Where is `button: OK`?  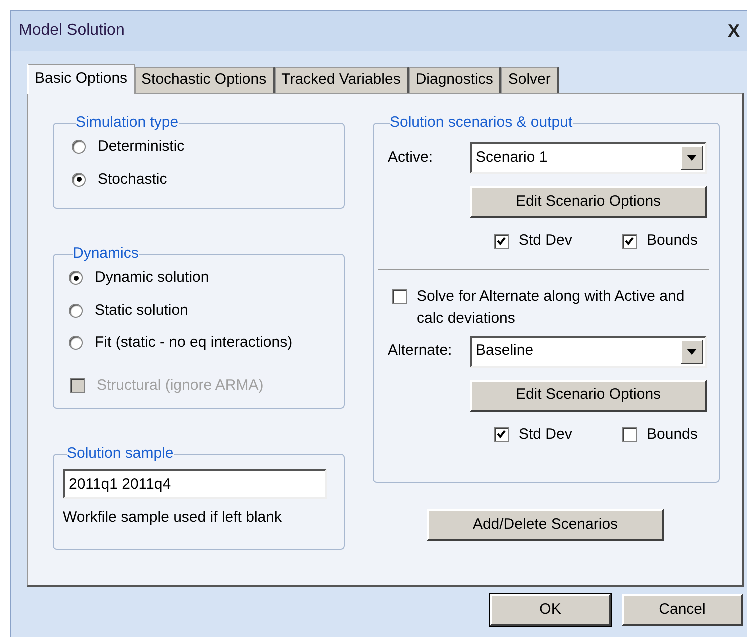
button: OK is located at coordinates (550, 610).